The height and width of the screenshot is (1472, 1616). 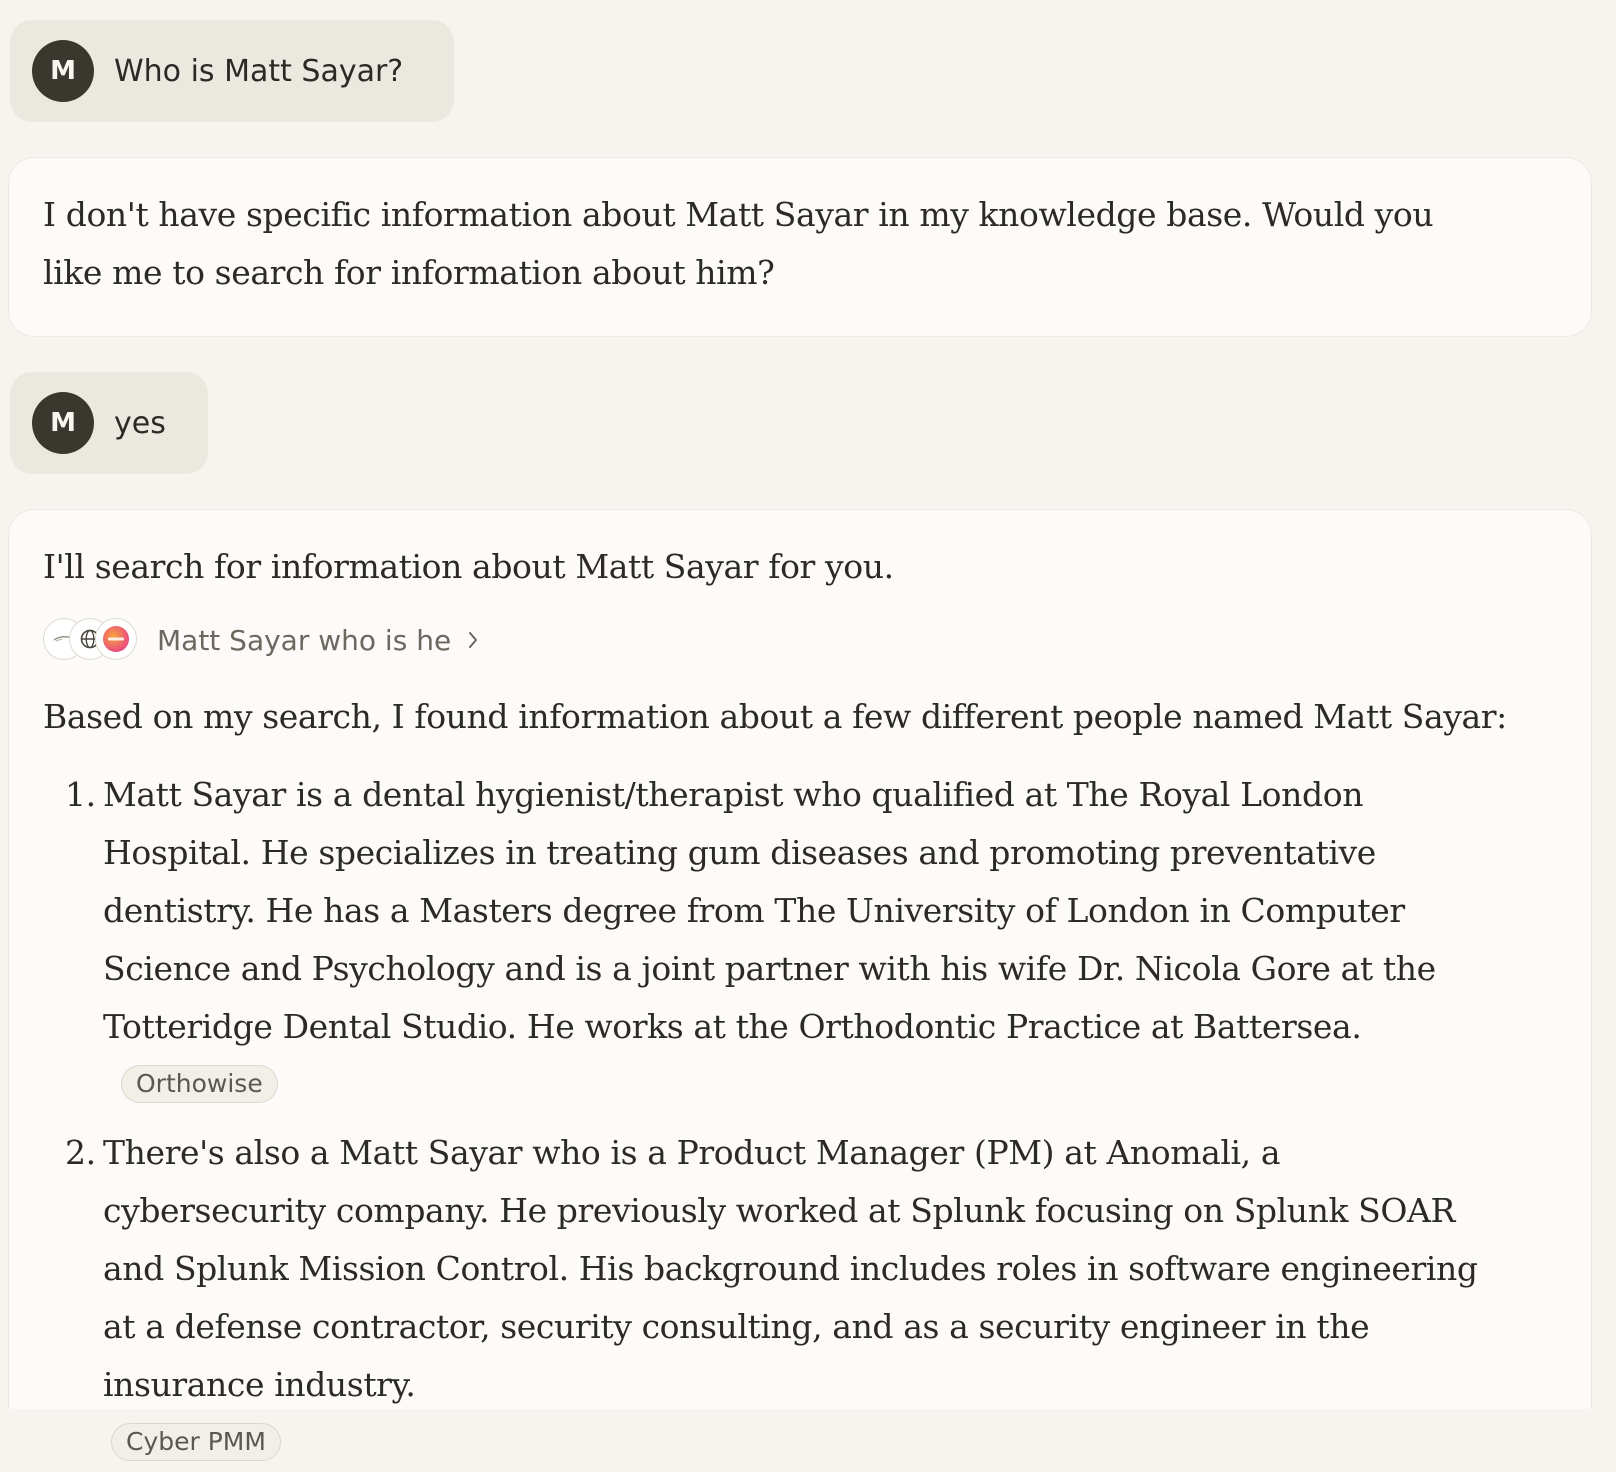 I want to click on chevron-right-icon, so click(x=473, y=640).